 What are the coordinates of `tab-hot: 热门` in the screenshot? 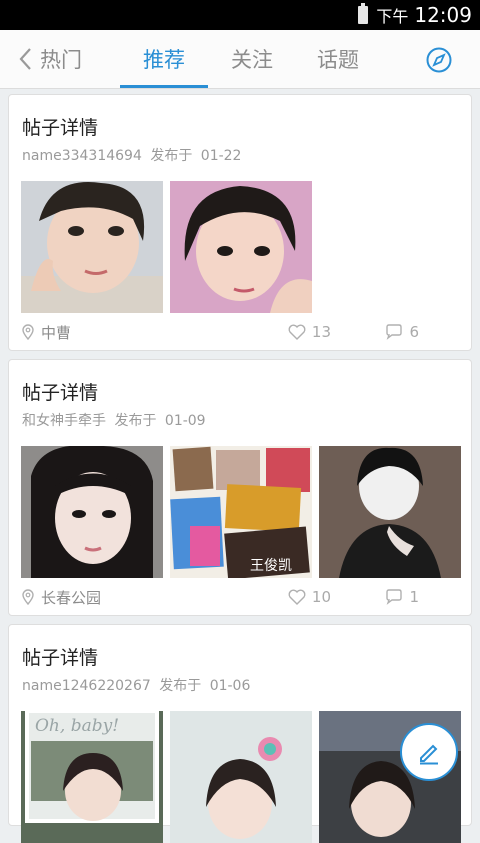 It's located at (70, 59).